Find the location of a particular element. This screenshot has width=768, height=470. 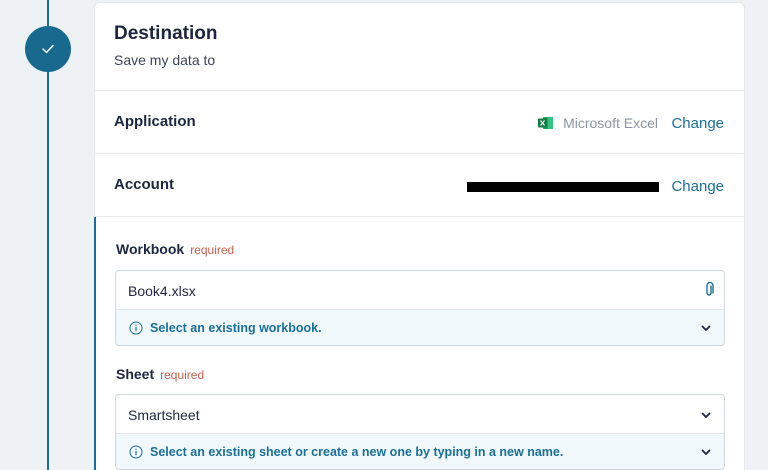

workbook-label-text: Workbook is located at coordinates (150, 249).